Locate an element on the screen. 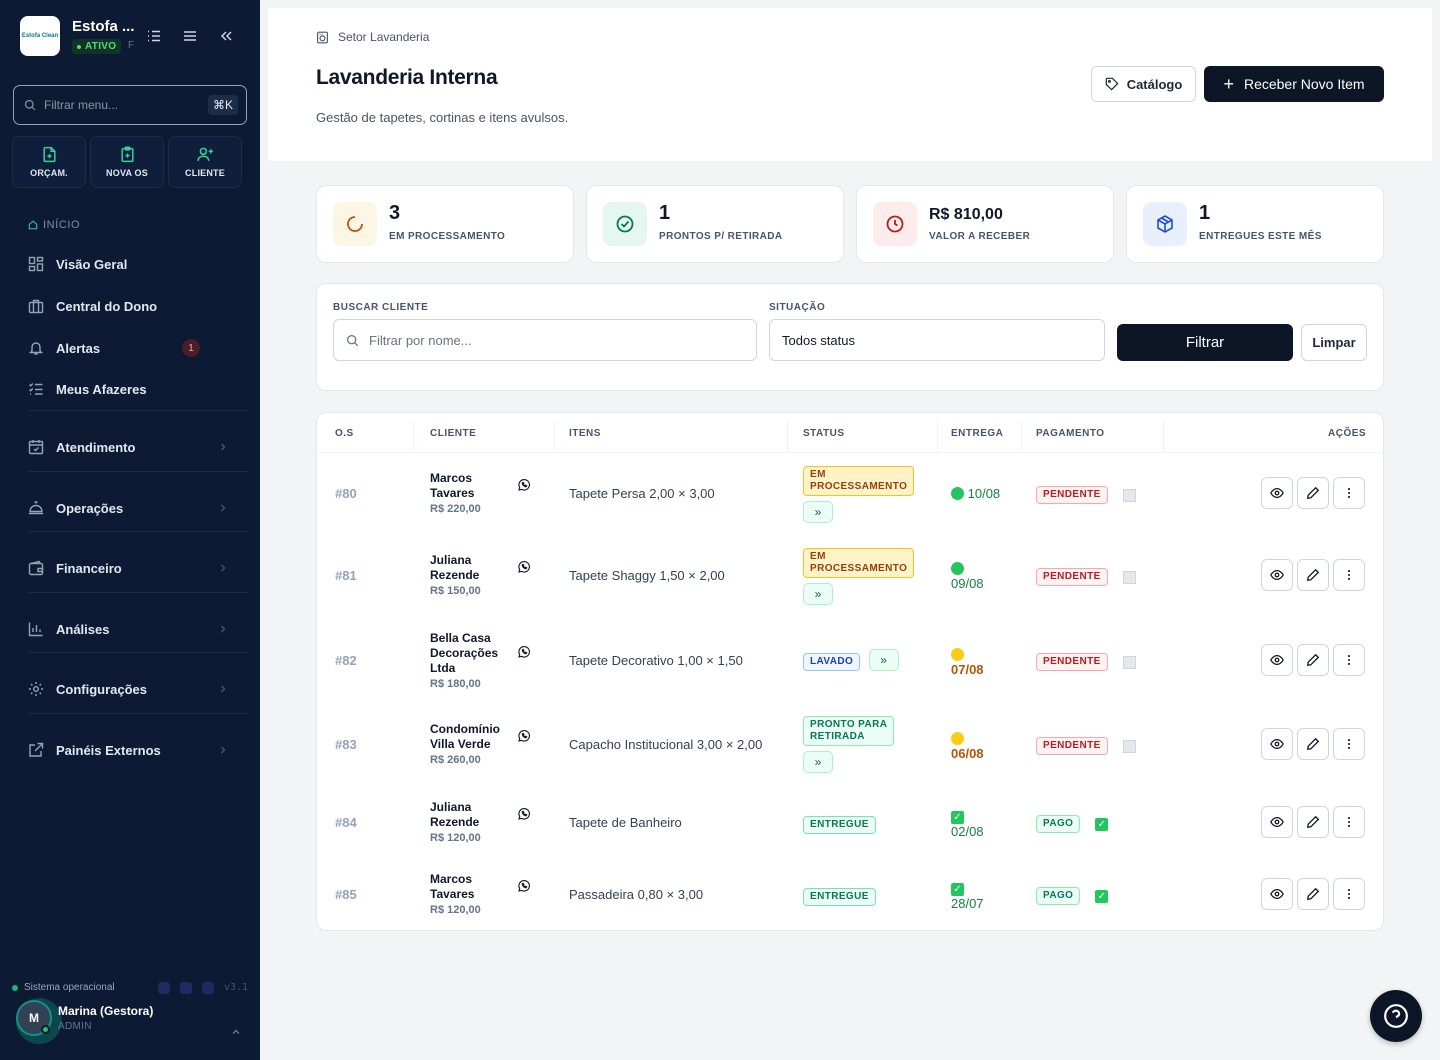 This screenshot has height=1060, width=1440. menu-search-input is located at coordinates (119, 105).